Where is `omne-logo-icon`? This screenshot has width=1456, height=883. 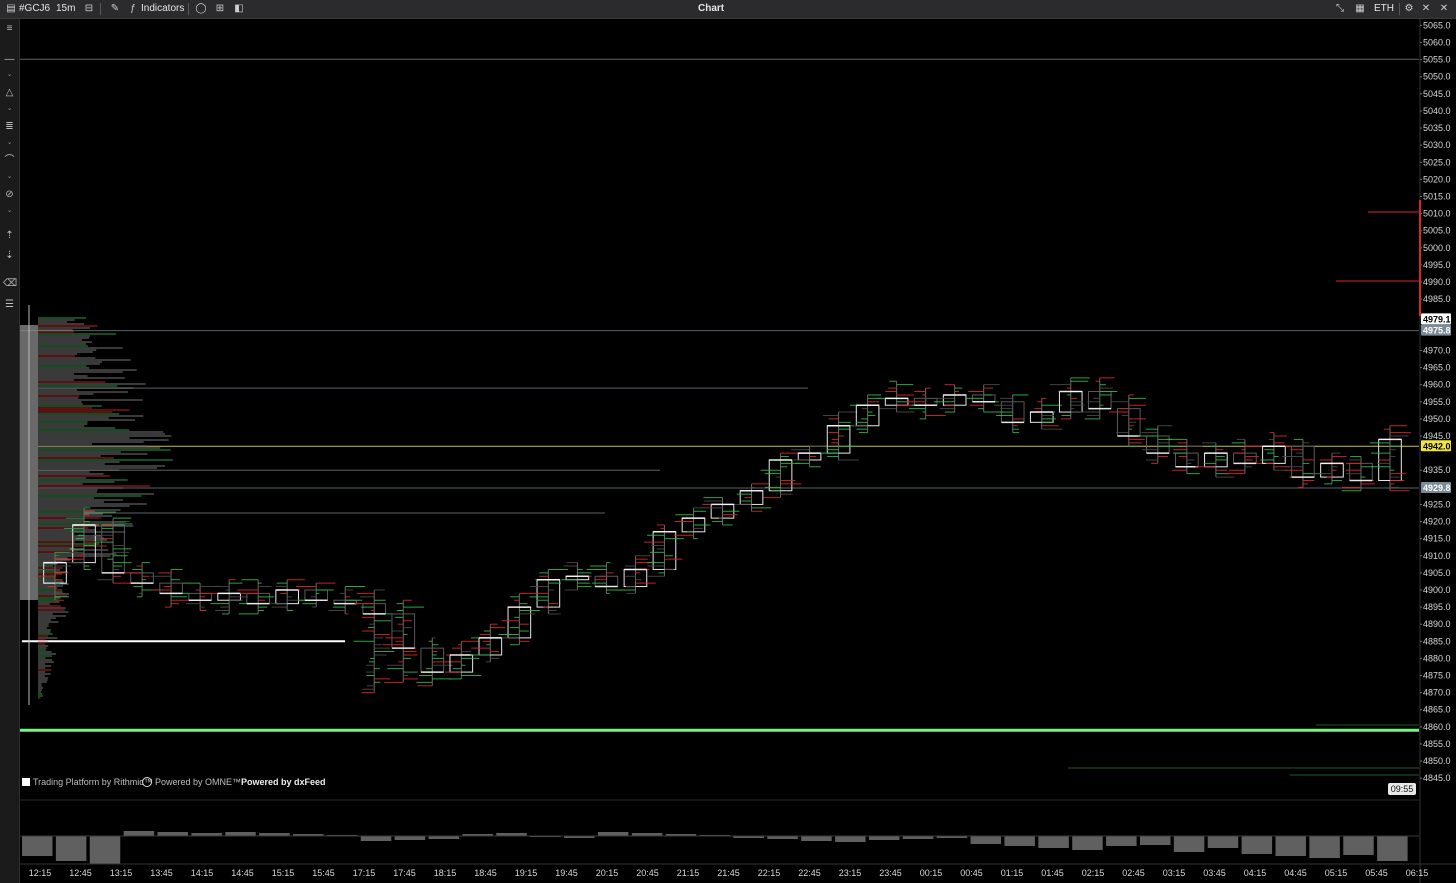
omne-logo-icon is located at coordinates (147, 782).